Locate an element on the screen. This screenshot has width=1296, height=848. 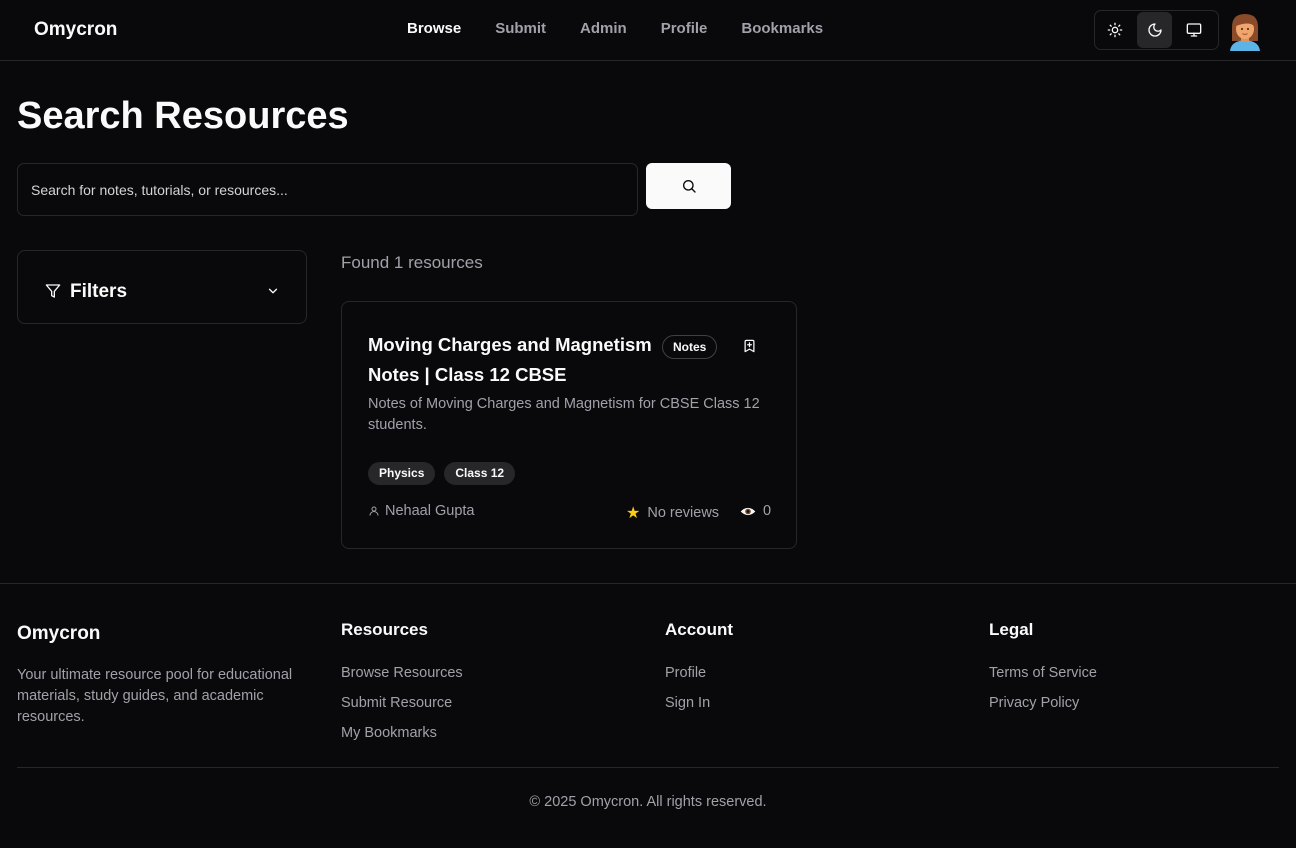
bookmark-button is located at coordinates (749, 348).